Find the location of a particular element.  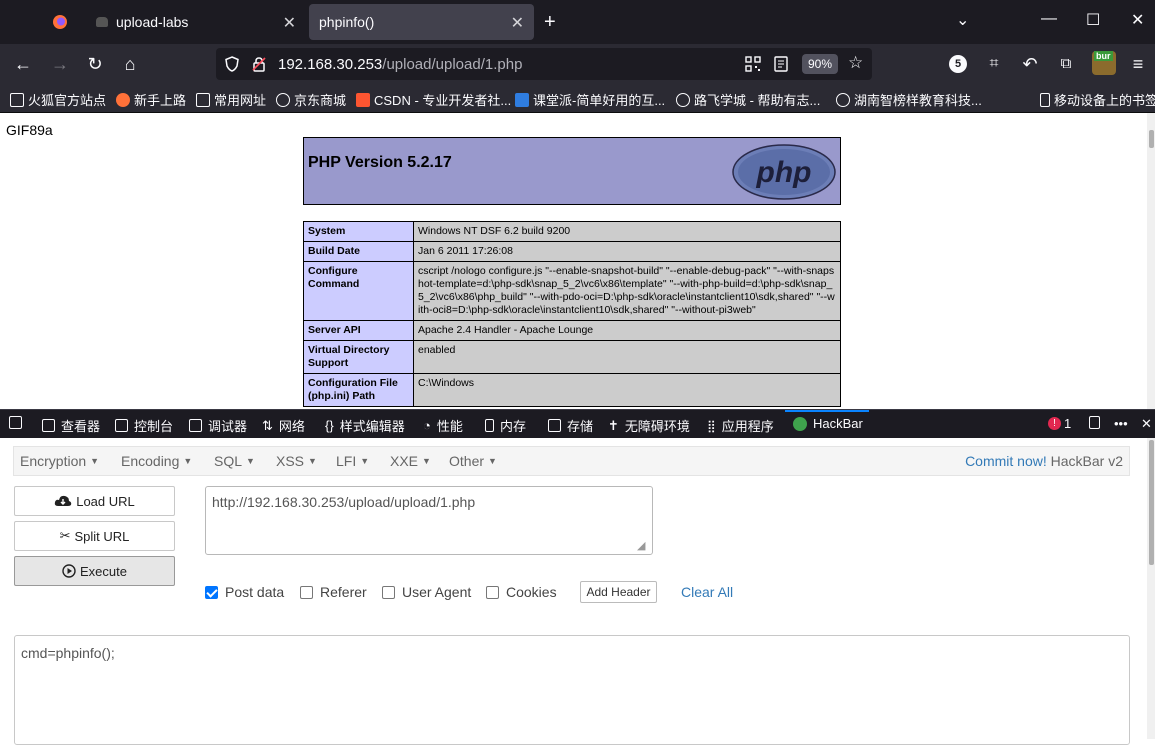

menu-encryption: Encryption ▼ is located at coordinates (59, 461).